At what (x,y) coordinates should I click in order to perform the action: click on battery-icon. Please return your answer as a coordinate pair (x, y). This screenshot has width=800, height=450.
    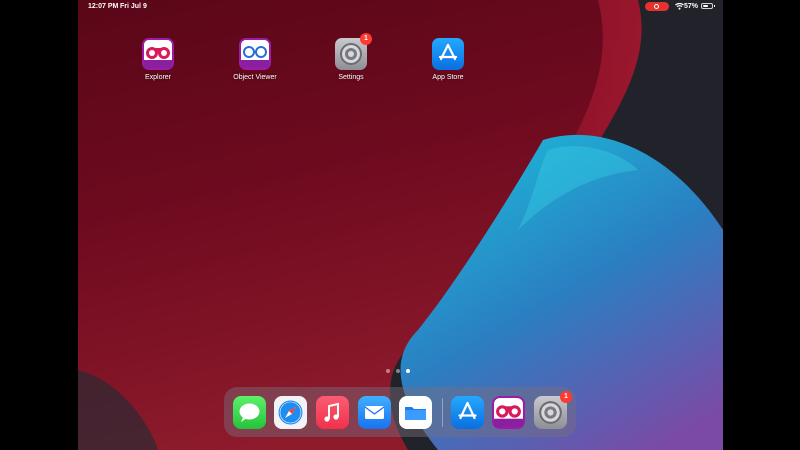
    Looking at the image, I should click on (707, 6).